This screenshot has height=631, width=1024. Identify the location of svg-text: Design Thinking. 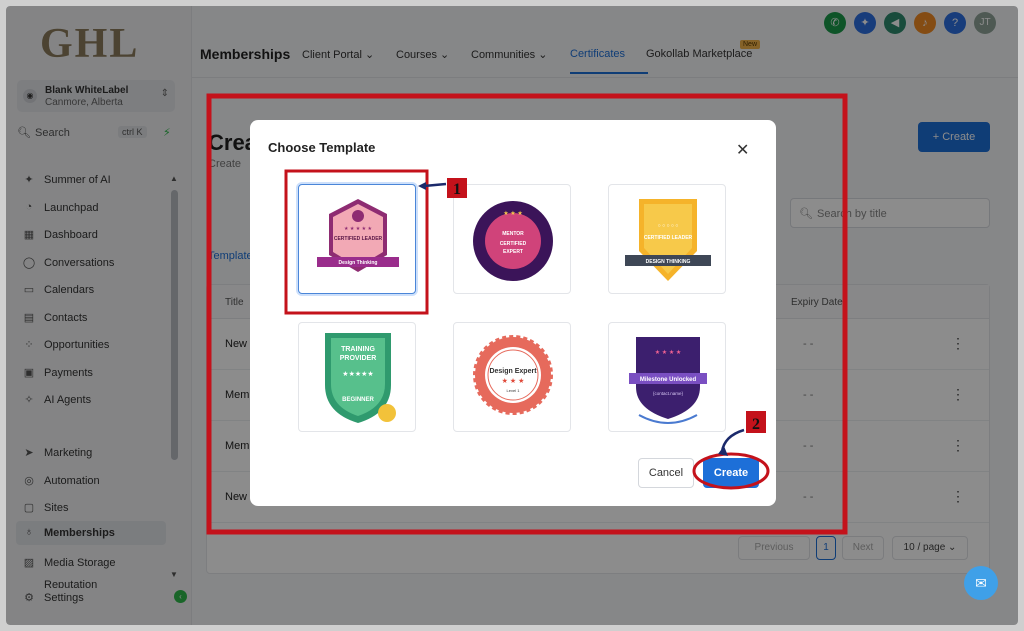
(358, 263).